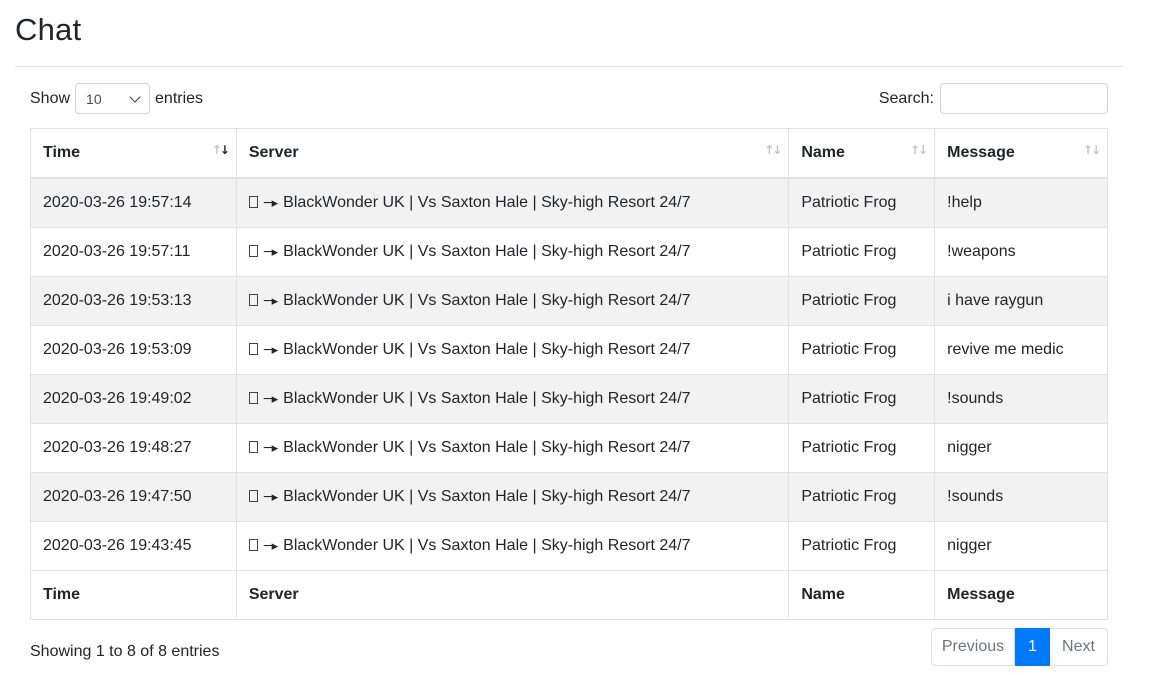  Describe the element at coordinates (1024, 98) in the screenshot. I see `search-input` at that location.